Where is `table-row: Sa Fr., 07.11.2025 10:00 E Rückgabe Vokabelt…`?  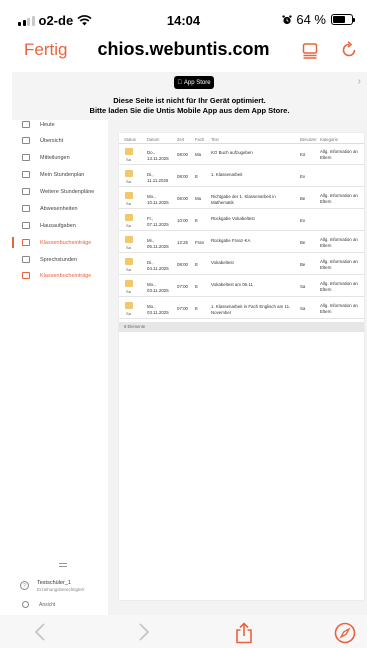 table-row: Sa Fr., 07.11.2025 10:00 E Rückgabe Vokabelt… is located at coordinates (241, 220).